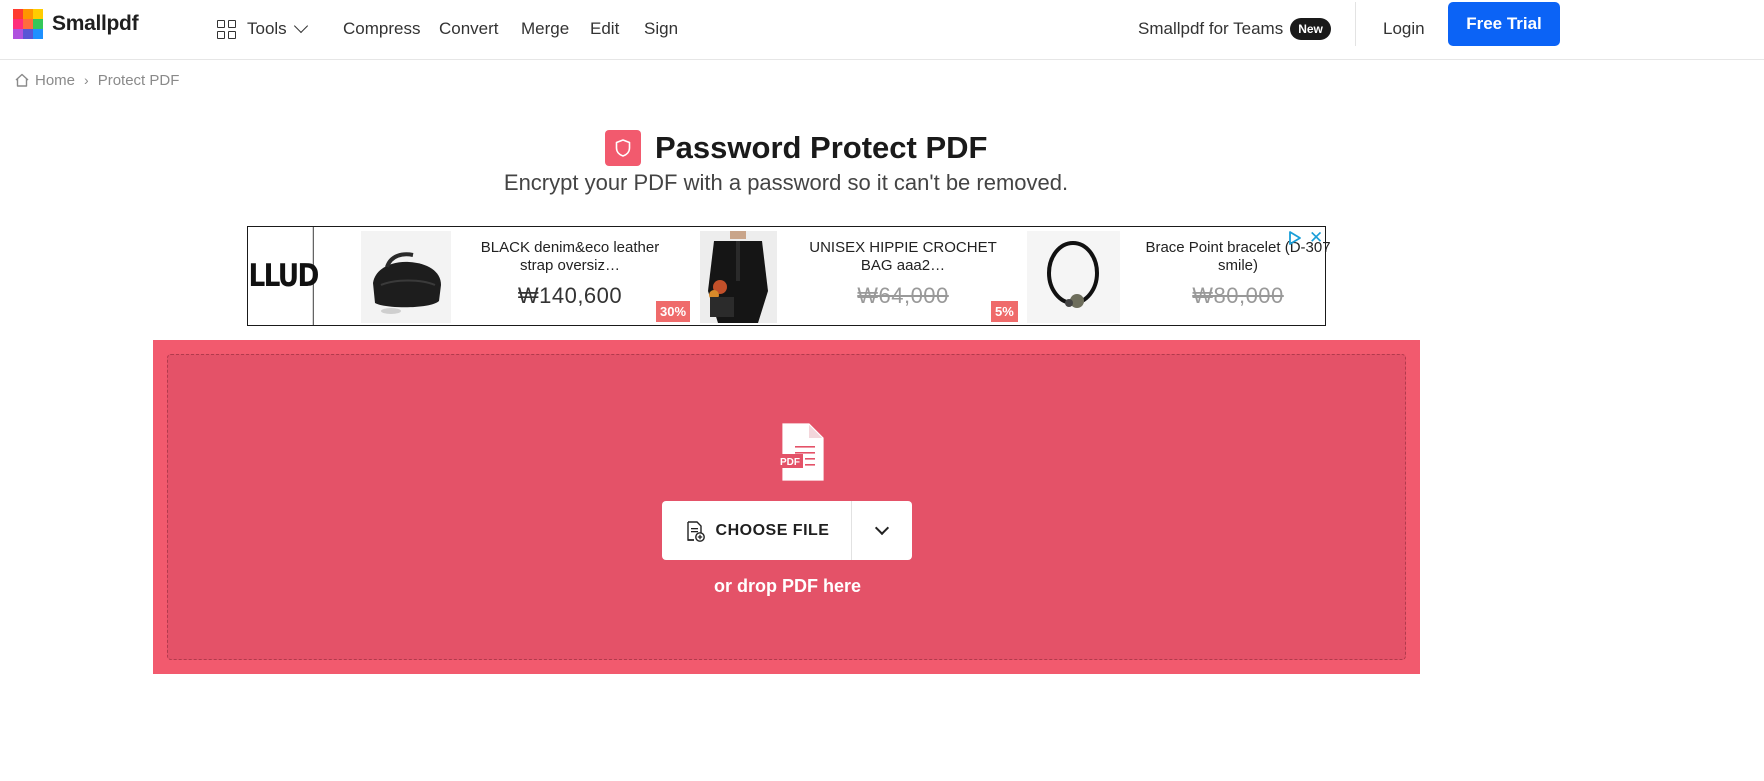  Describe the element at coordinates (1504, 24) in the screenshot. I see `free-trial-button: Free Trial` at that location.